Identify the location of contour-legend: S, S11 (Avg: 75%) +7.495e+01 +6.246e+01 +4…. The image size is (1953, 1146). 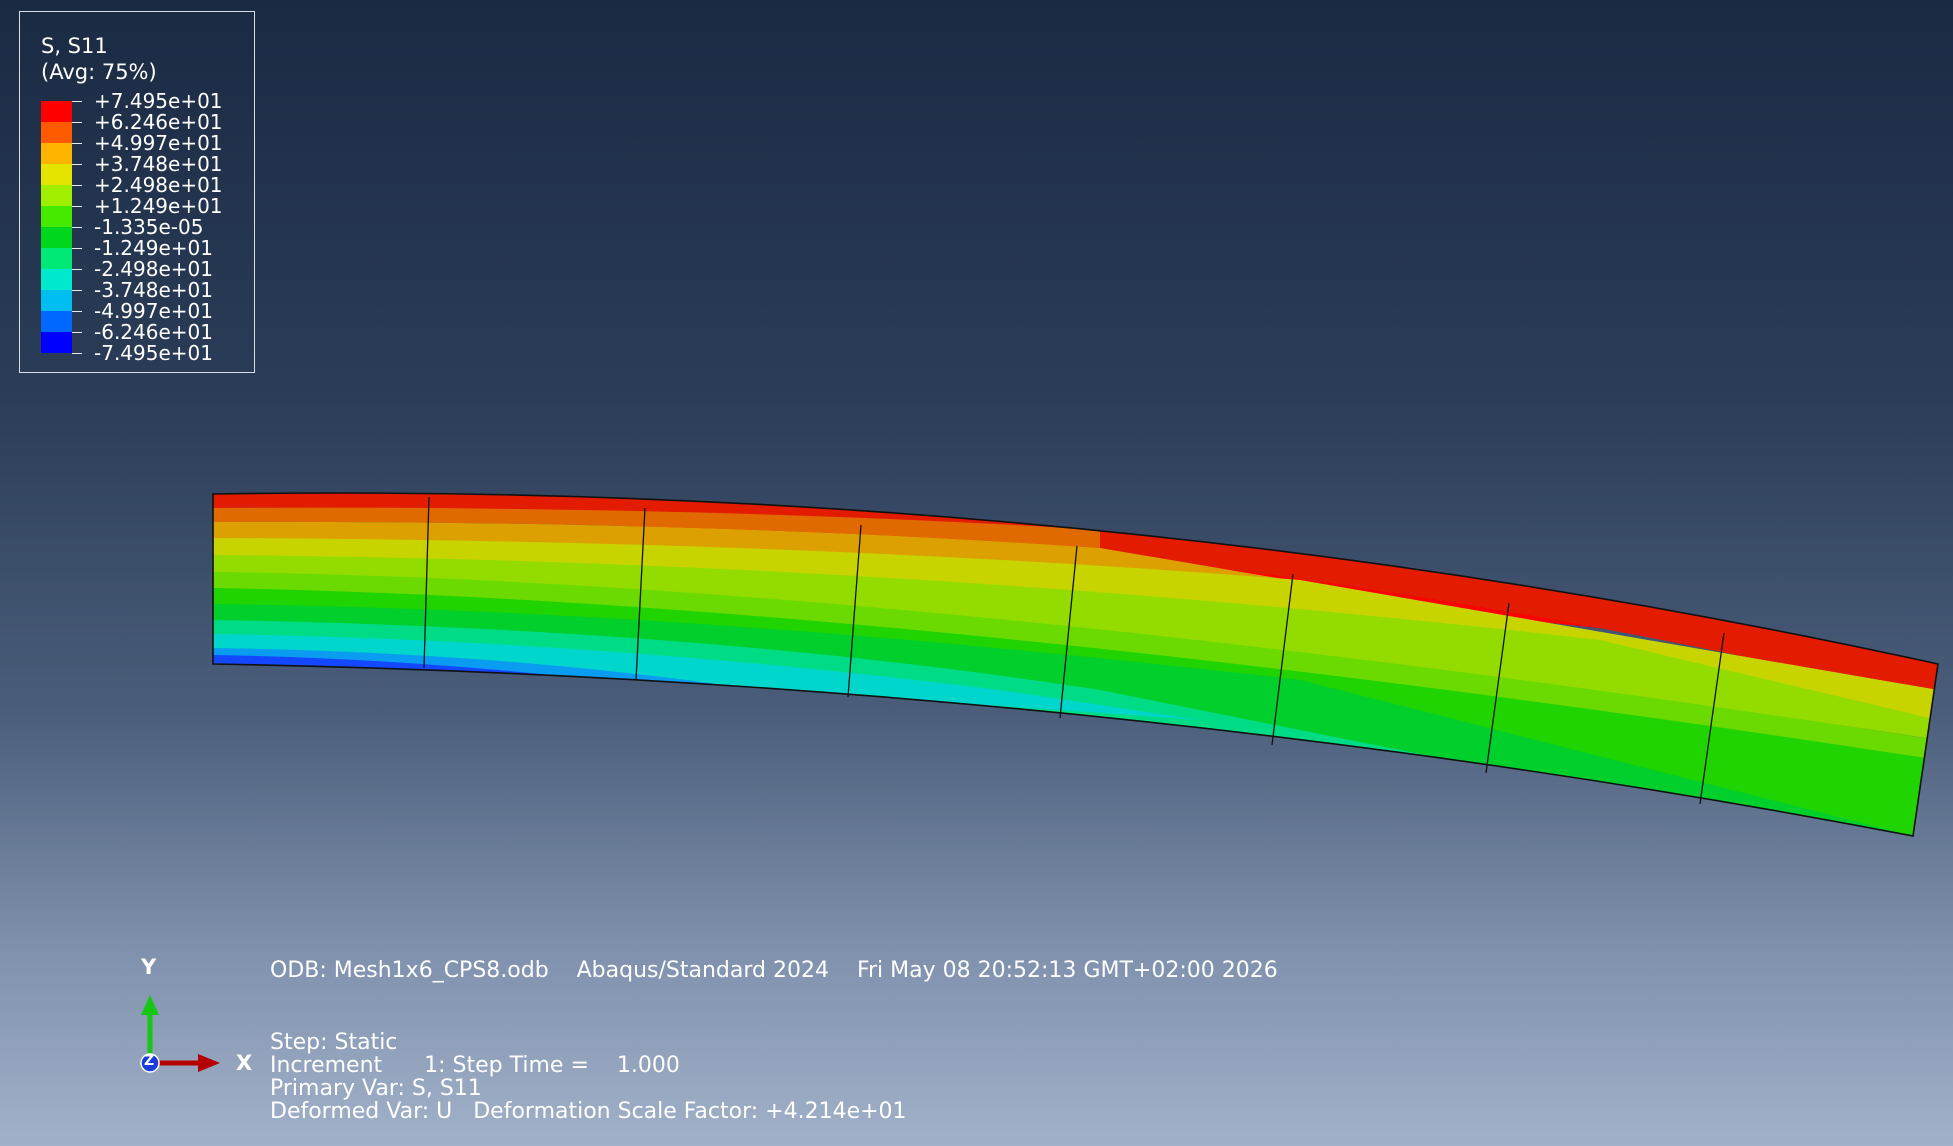
(137, 192).